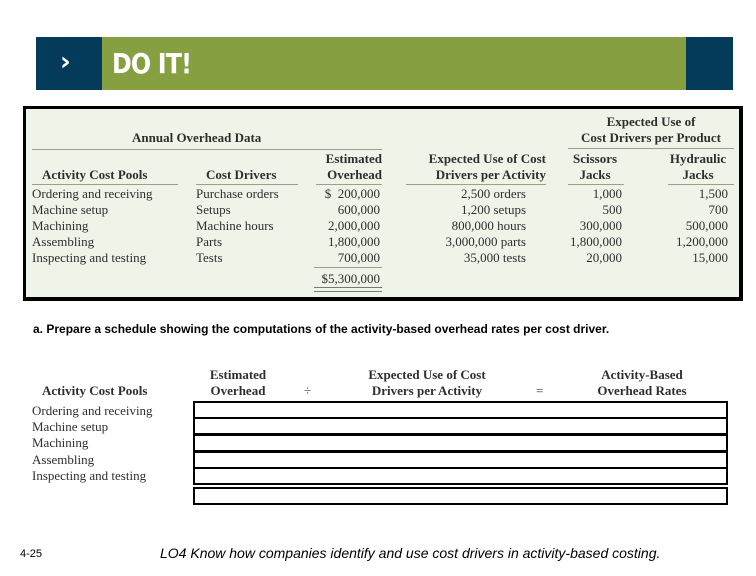 Image resolution: width=756 pixels, height=576 pixels. I want to click on banner-left-block: ›, so click(69, 63).